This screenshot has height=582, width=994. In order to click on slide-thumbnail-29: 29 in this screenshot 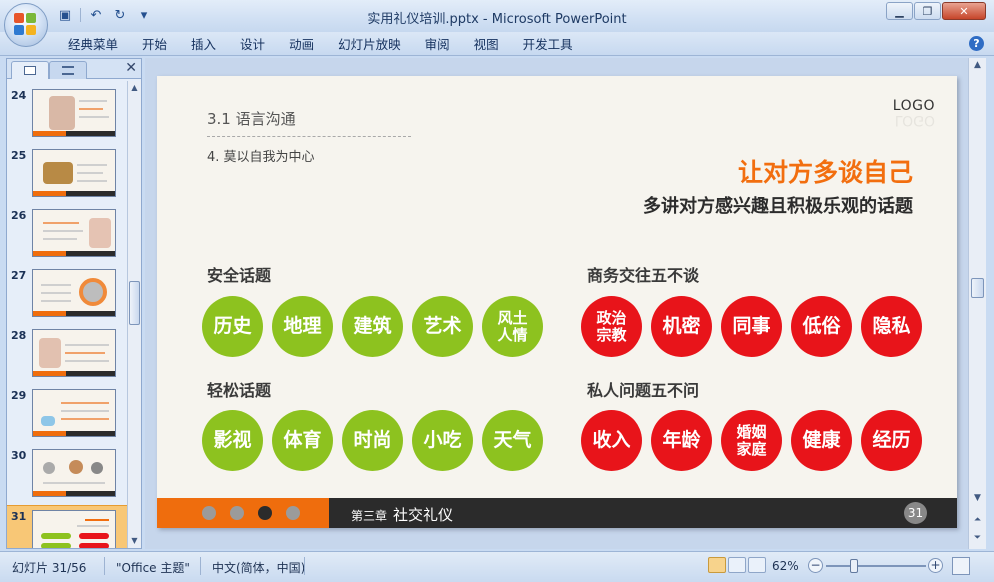, I will do `click(67, 413)`.